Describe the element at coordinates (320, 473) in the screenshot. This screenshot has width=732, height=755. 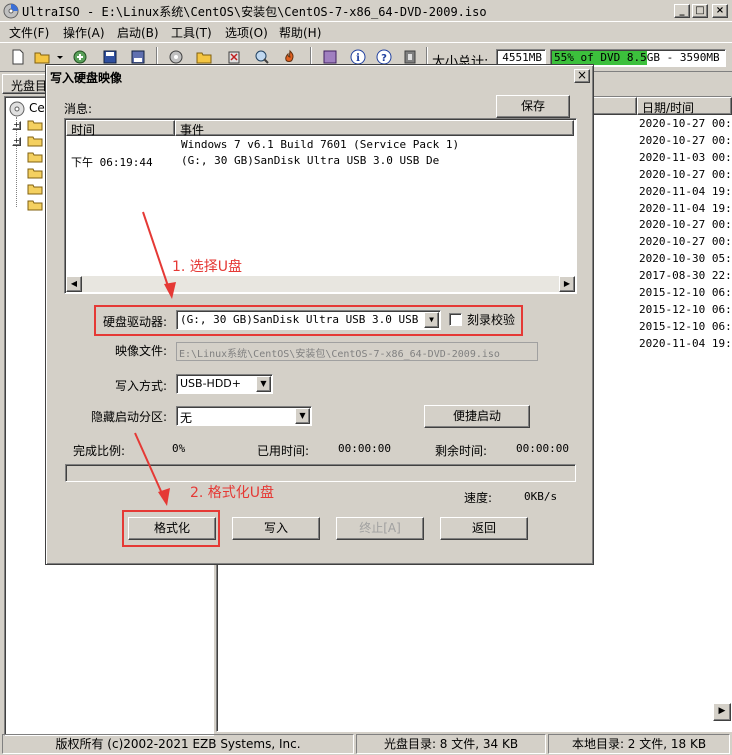
I see `progress-bar` at that location.